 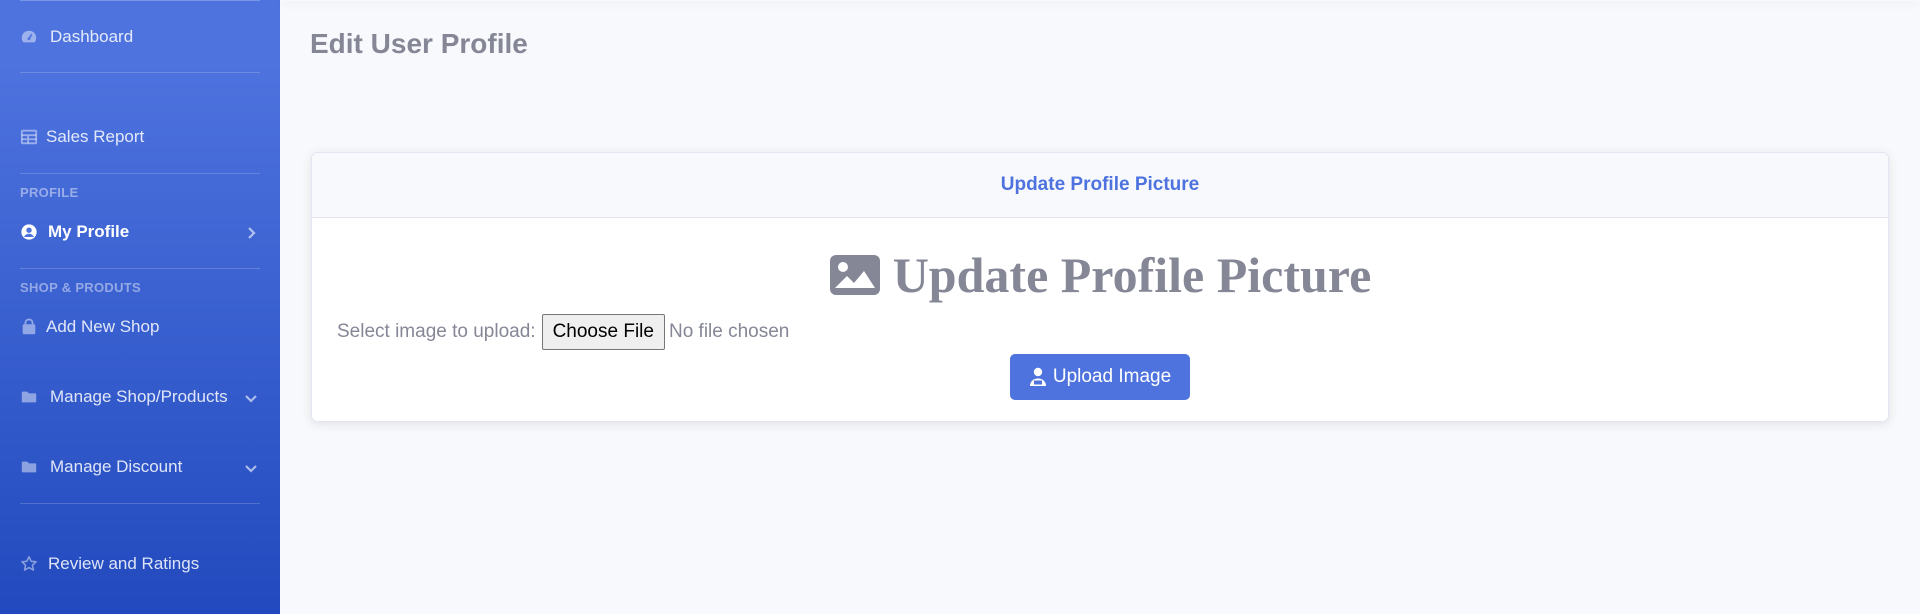 I want to click on card-header: Update Profile Picture, so click(x=1100, y=185).